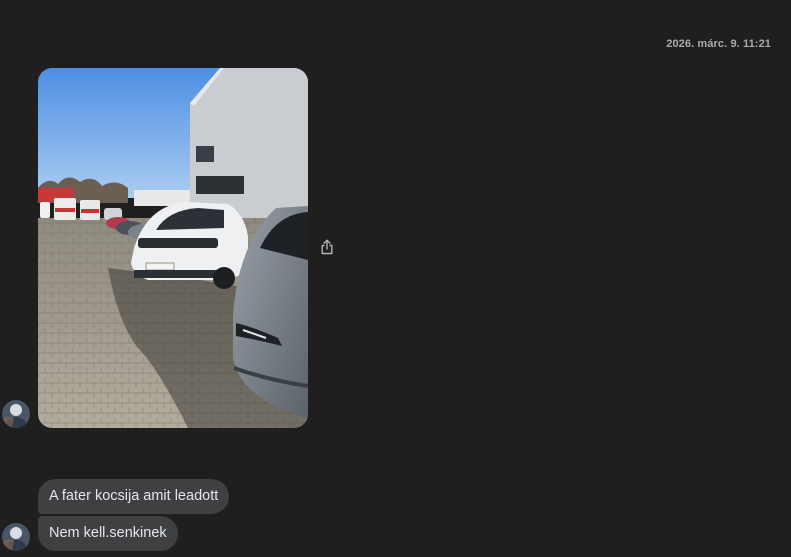  Describe the element at coordinates (718, 44) in the screenshot. I see `message-timestamp: 2026. márc. 9. 11:21` at that location.